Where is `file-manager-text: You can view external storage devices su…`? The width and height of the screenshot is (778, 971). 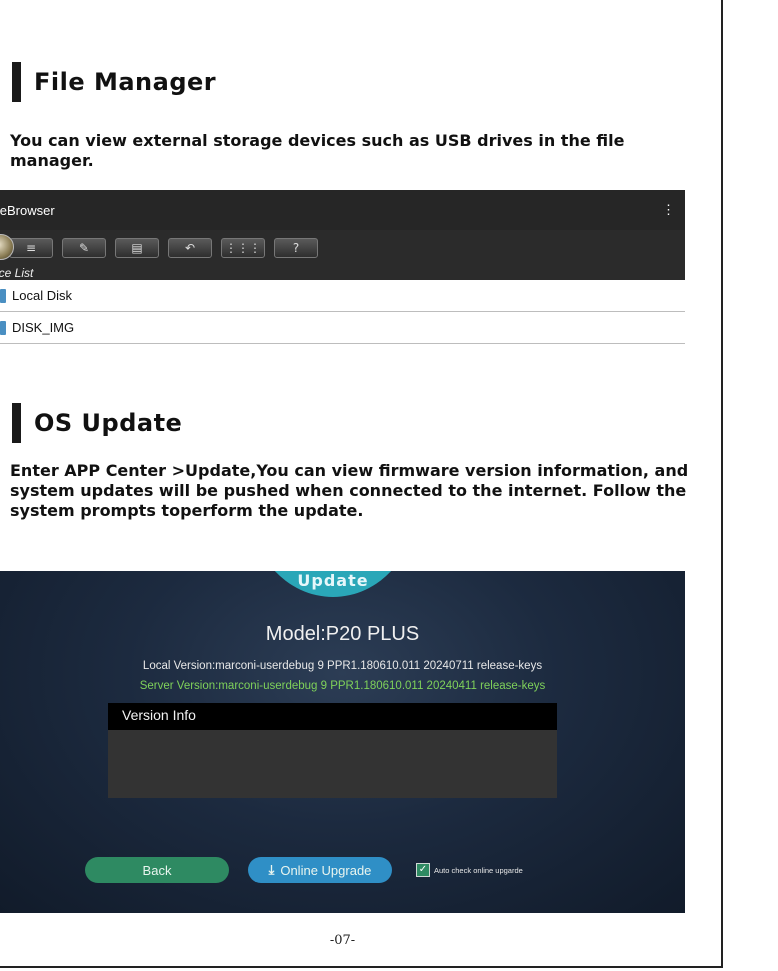
file-manager-text: You can view external storage devices su… is located at coordinates (317, 150).